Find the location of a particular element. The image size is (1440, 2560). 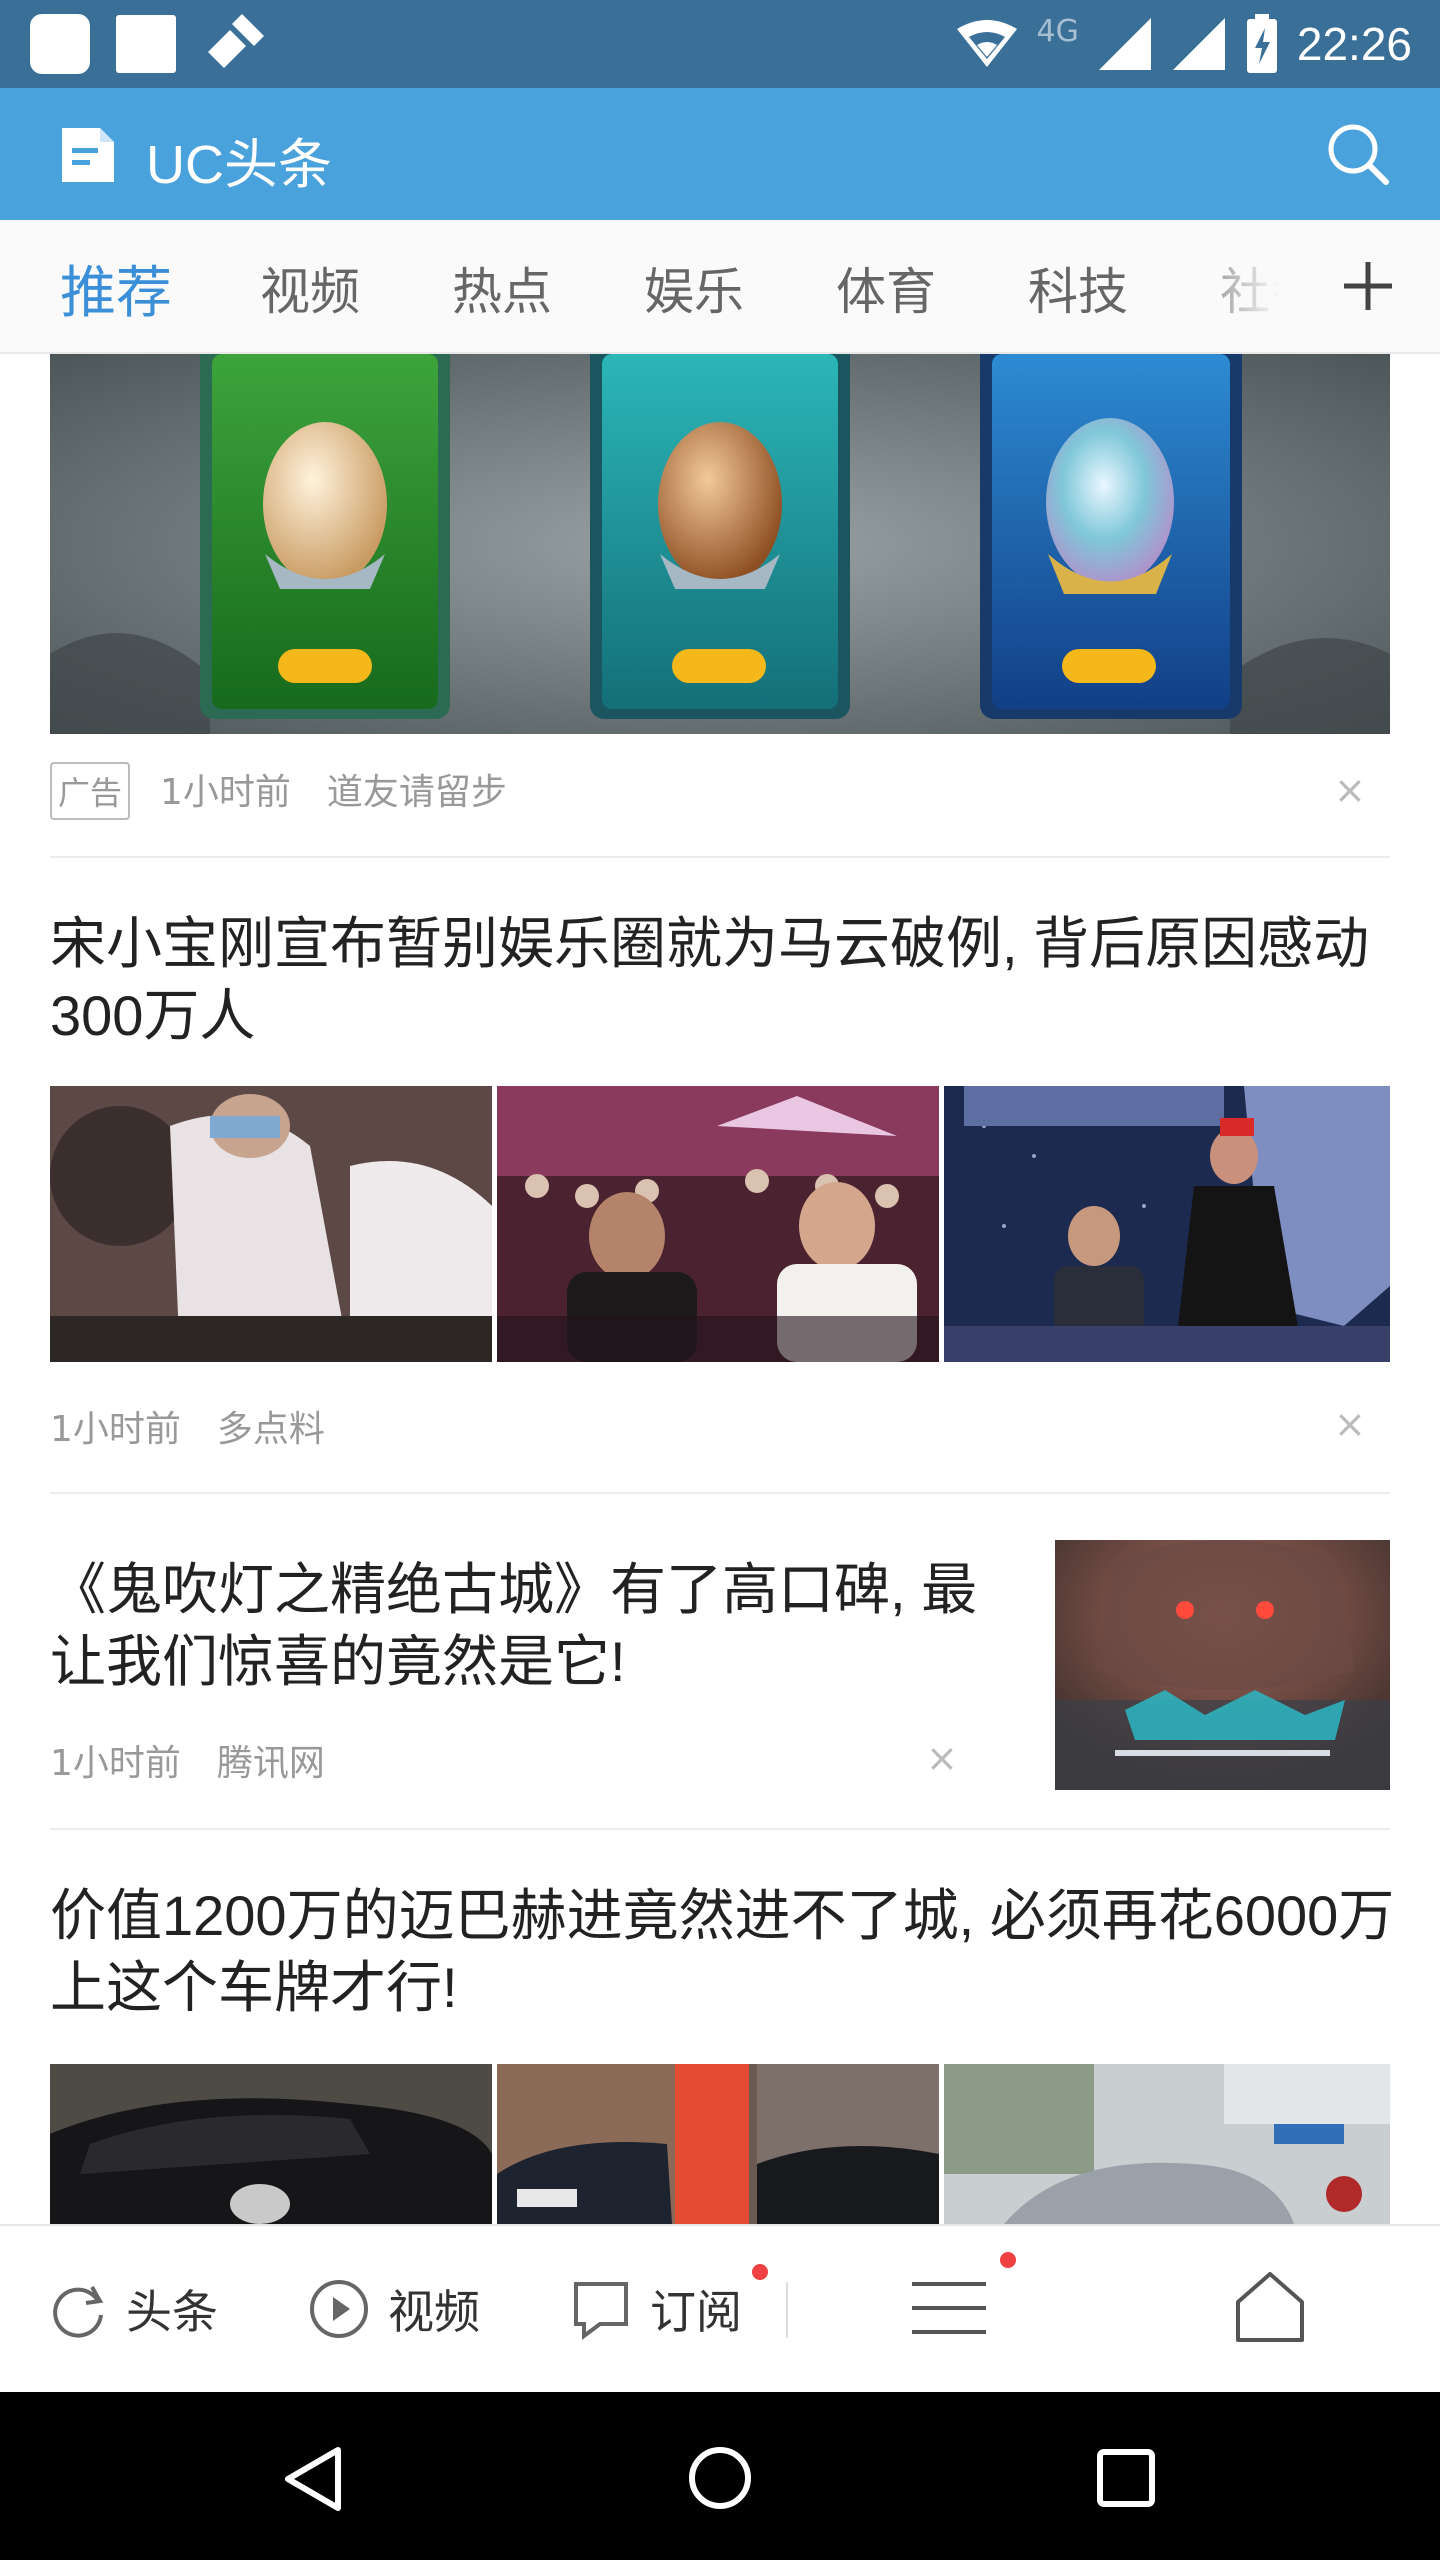

tab-tech: 科技 is located at coordinates (1078, 288).